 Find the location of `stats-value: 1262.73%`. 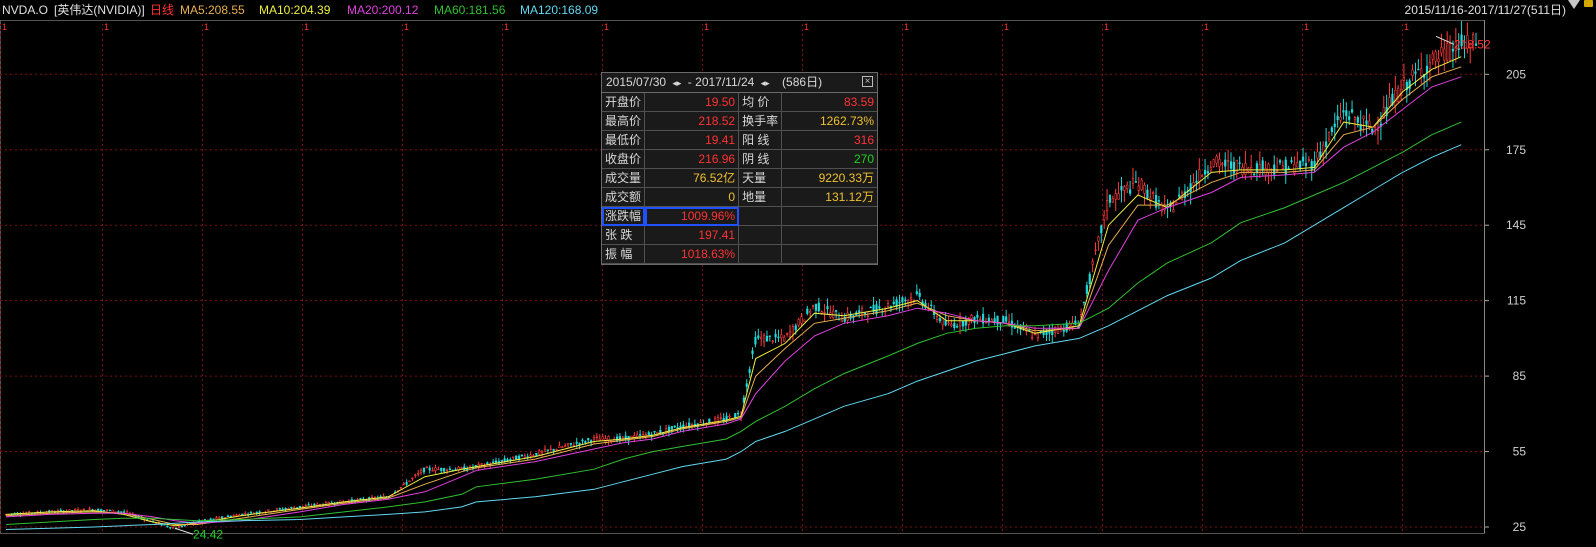

stats-value: 1262.73% is located at coordinates (829, 121).